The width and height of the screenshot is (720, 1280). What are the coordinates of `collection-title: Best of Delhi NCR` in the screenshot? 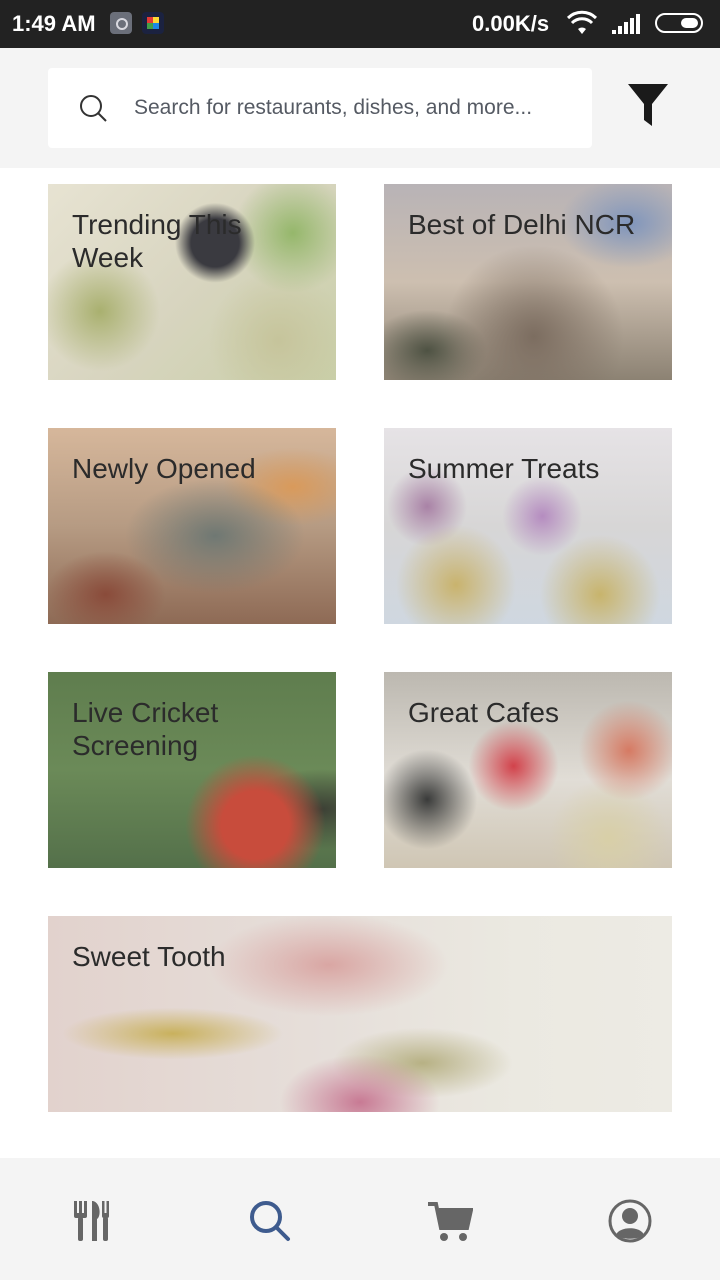 It's located at (522, 224).